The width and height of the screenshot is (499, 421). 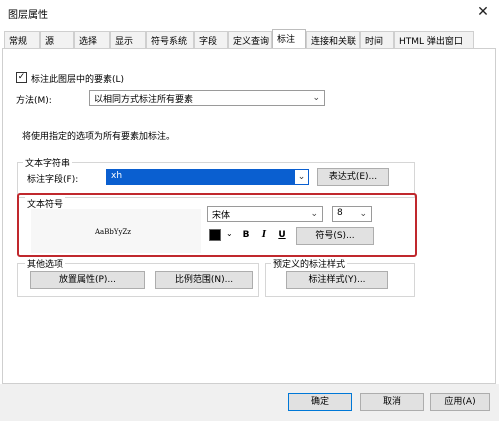 I want to click on tab-html-popup: HTML 弹出窗口, so click(x=434, y=40).